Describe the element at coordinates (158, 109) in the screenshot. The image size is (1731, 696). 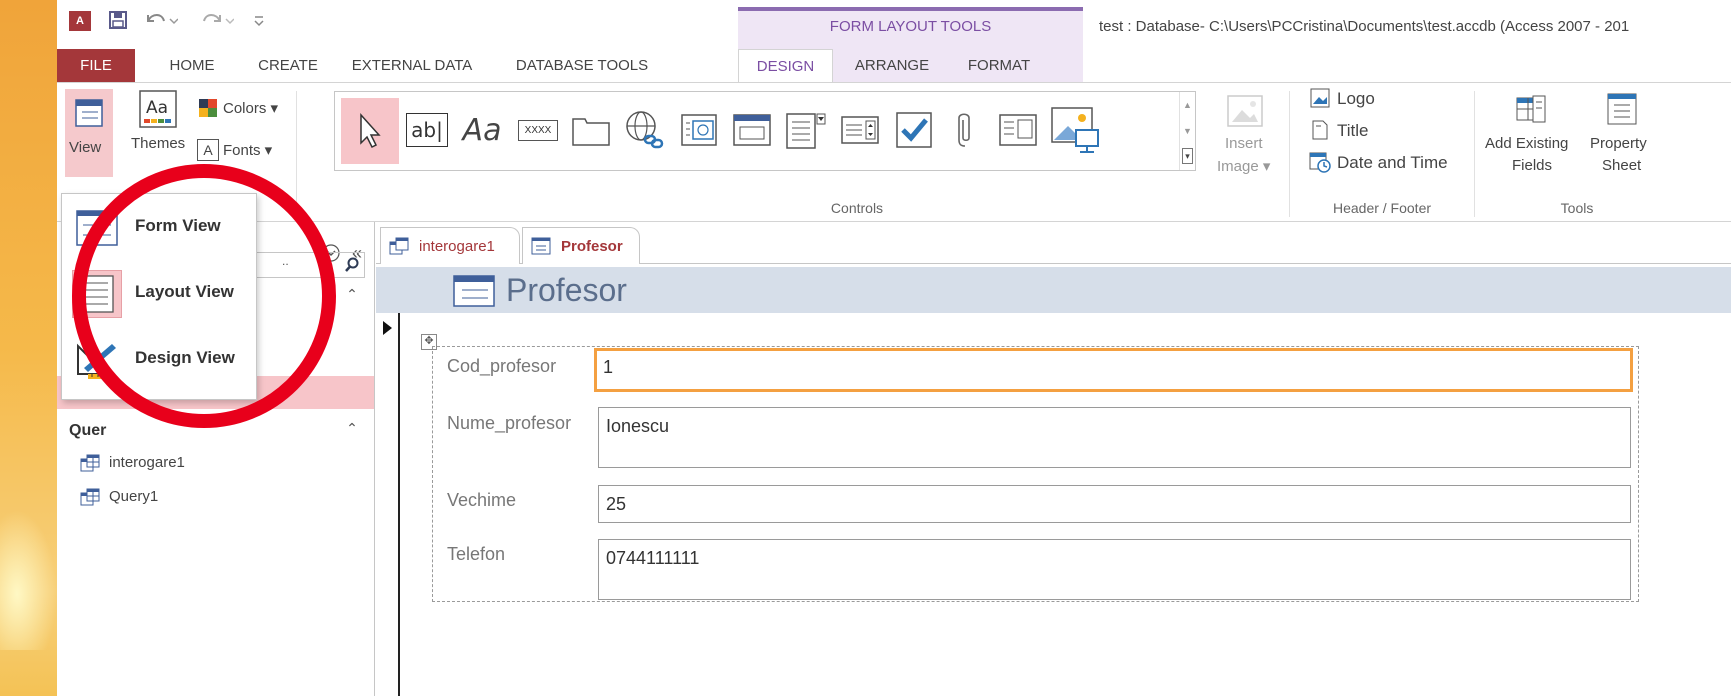
I see `themes-icon: Aa` at that location.